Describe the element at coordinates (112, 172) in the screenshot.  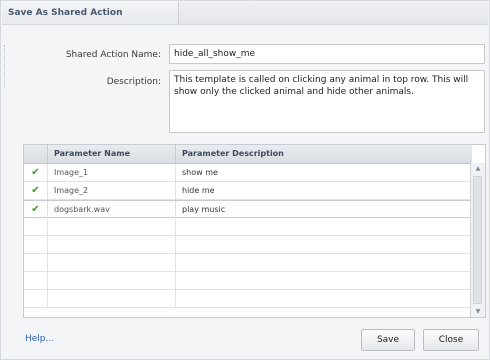
I see `parameter-name-cell: Image_1` at that location.